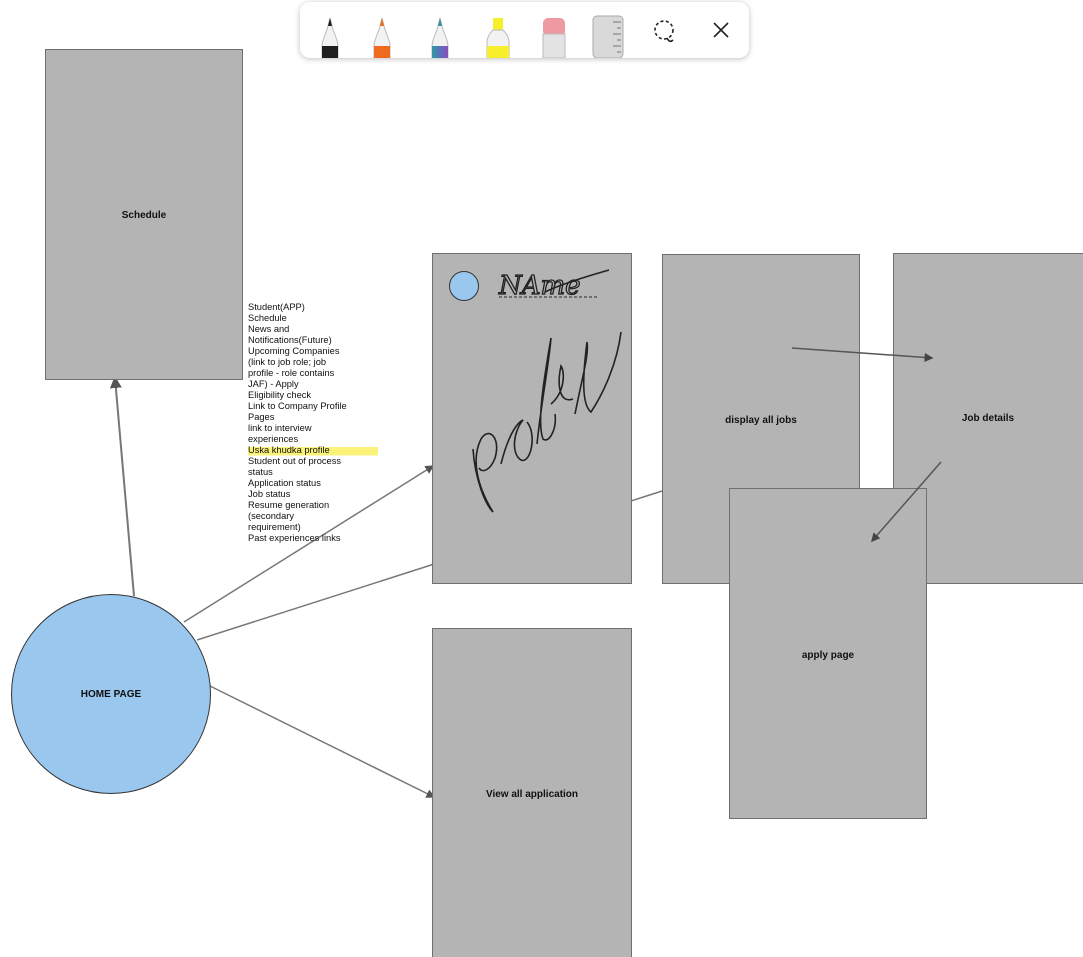 The height and width of the screenshot is (957, 1083). I want to click on note-line: Link to Company Profile, so click(297, 406).